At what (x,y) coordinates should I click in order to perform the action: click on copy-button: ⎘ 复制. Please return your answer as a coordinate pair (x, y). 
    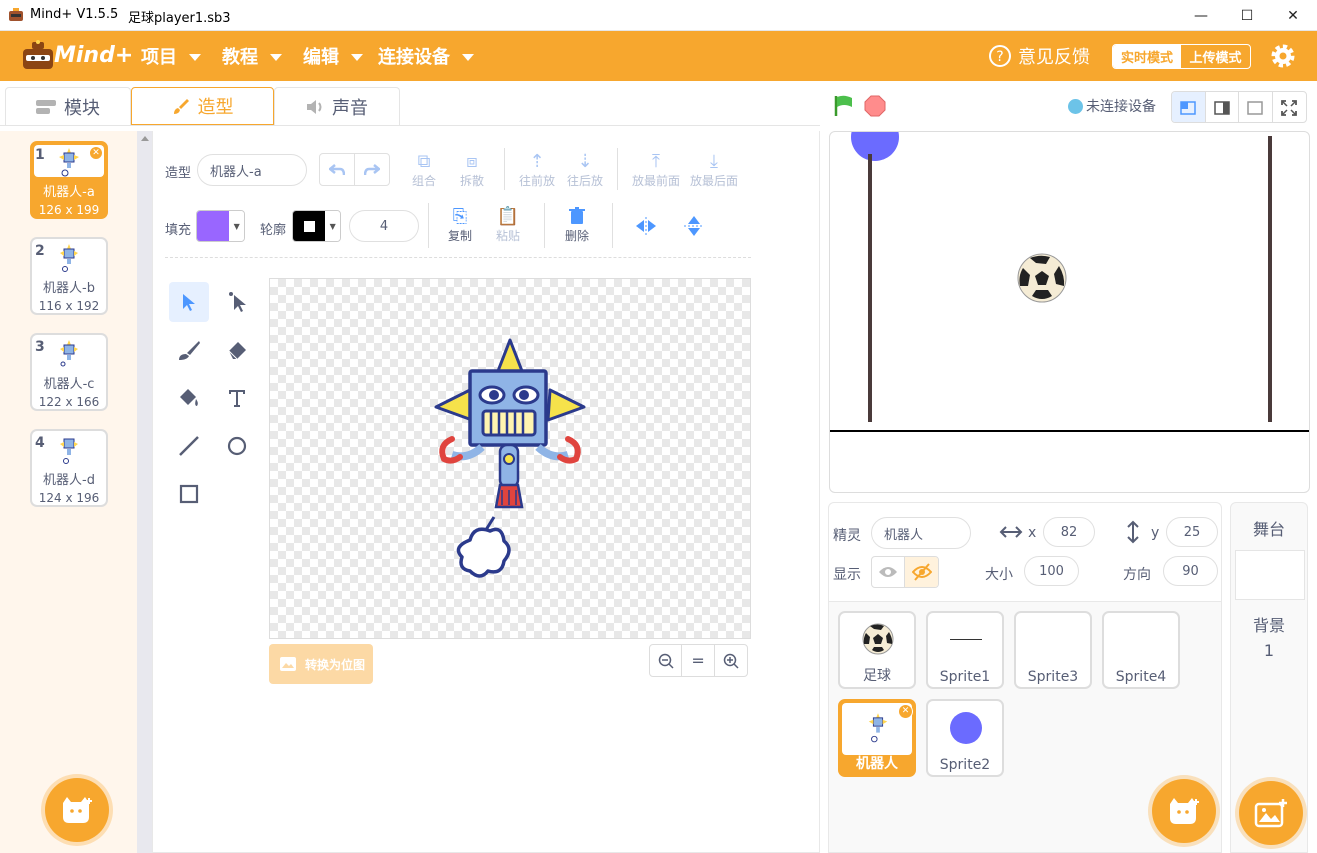
    Looking at the image, I should click on (460, 224).